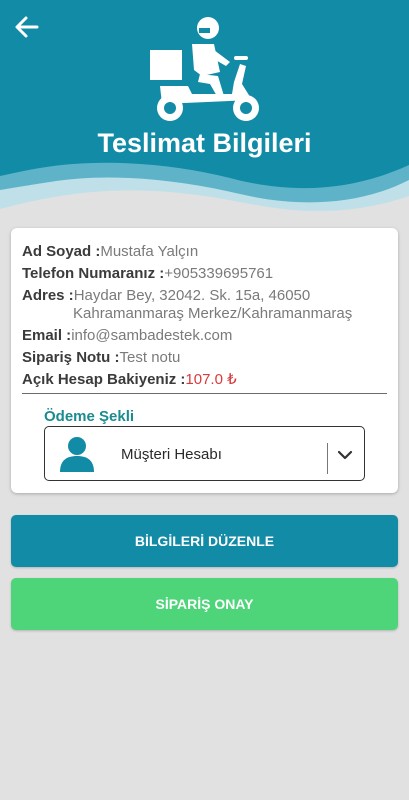 The width and height of the screenshot is (409, 800). Describe the element at coordinates (204, 604) in the screenshot. I see `confirm-order-button: SİPARİŞ ONAY` at that location.